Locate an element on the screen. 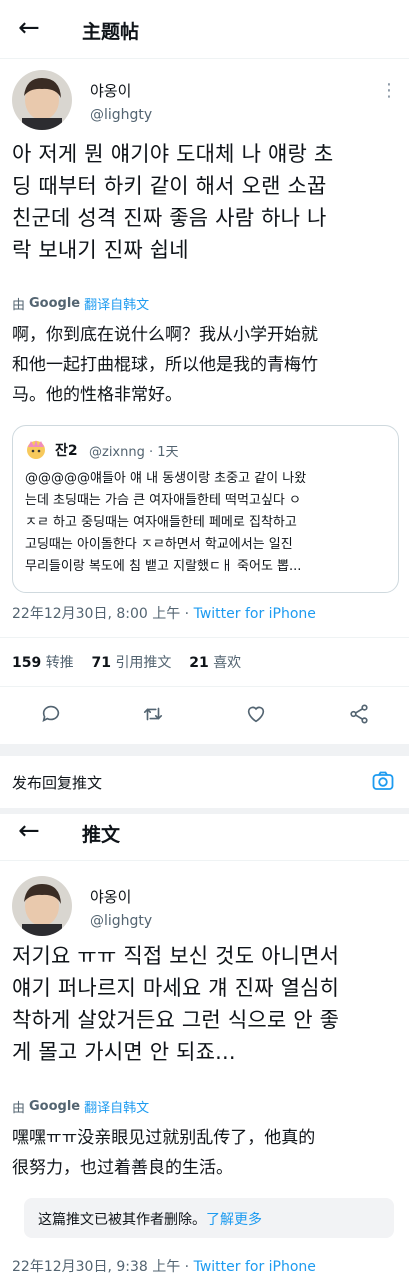 The height and width of the screenshot is (1280, 409). tweet-text-line: 아 저게 뭔 얘기야 도대체 나 얘랑 초 is located at coordinates (173, 154).